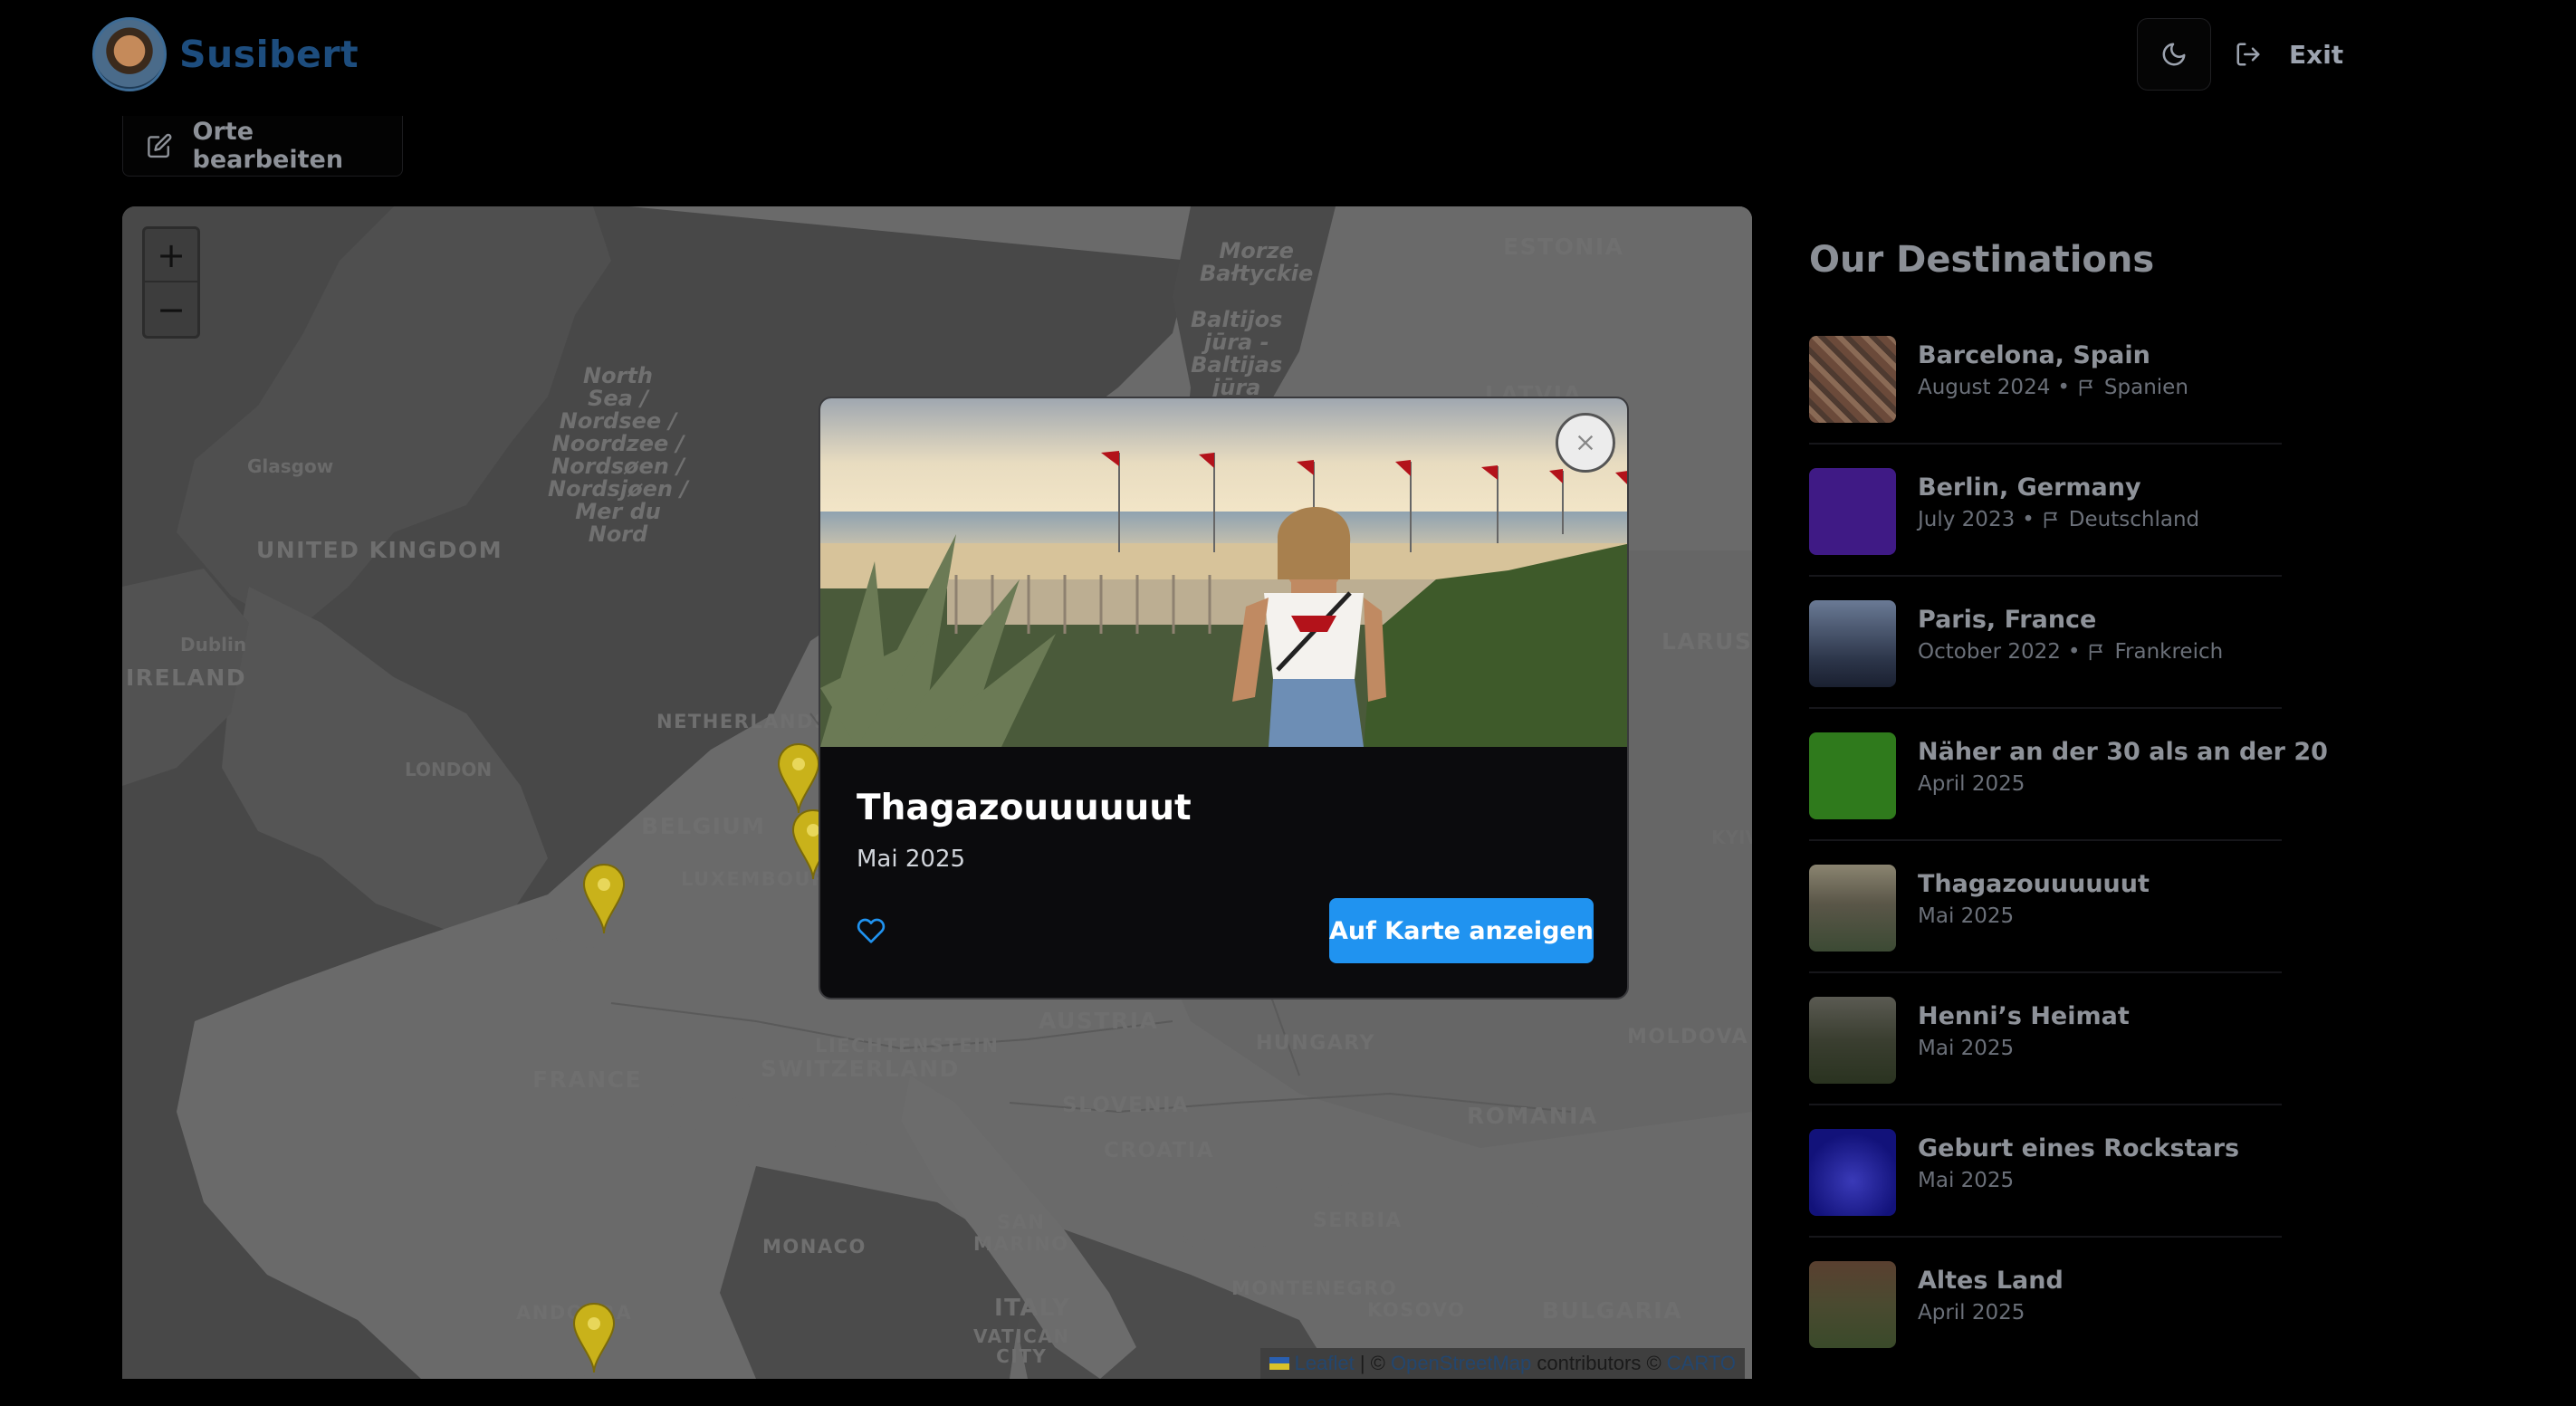  I want to click on map-label-dublin: Dublin, so click(213, 644).